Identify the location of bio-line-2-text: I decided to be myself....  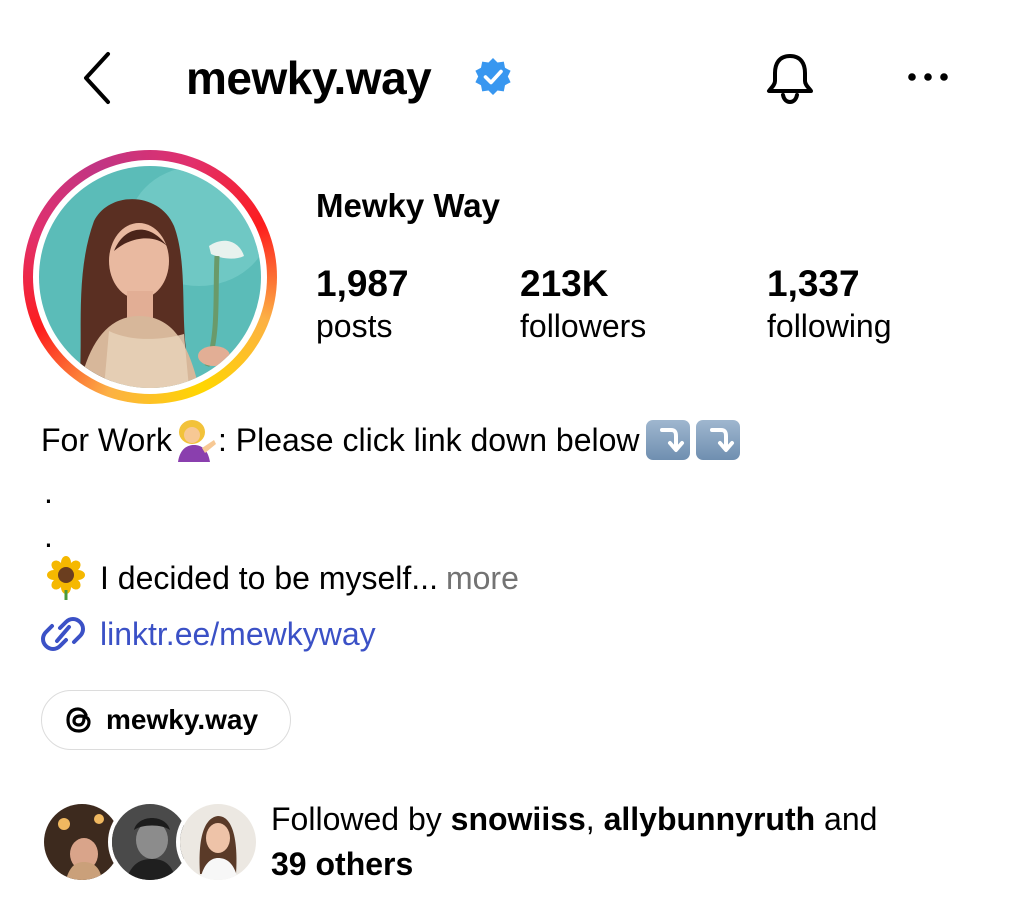
(269, 578).